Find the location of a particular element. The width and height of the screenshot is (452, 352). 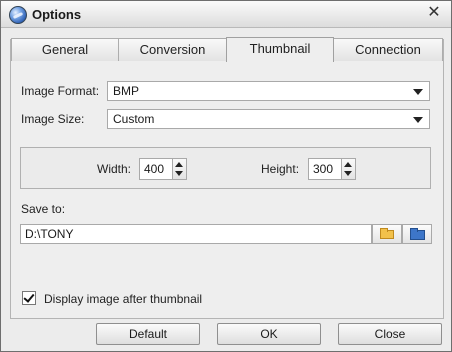

image-format-value: BMP is located at coordinates (126, 91).